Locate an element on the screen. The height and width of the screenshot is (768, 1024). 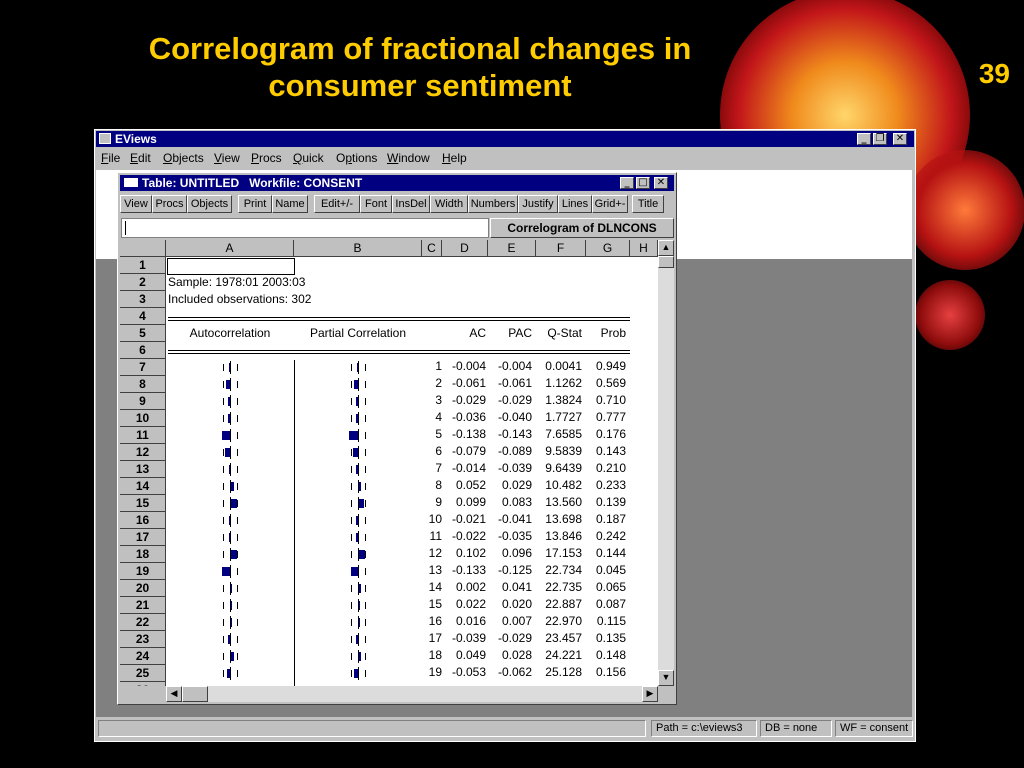
correlogram-title: Correlogram of DLNCONS is located at coordinates (582, 228).